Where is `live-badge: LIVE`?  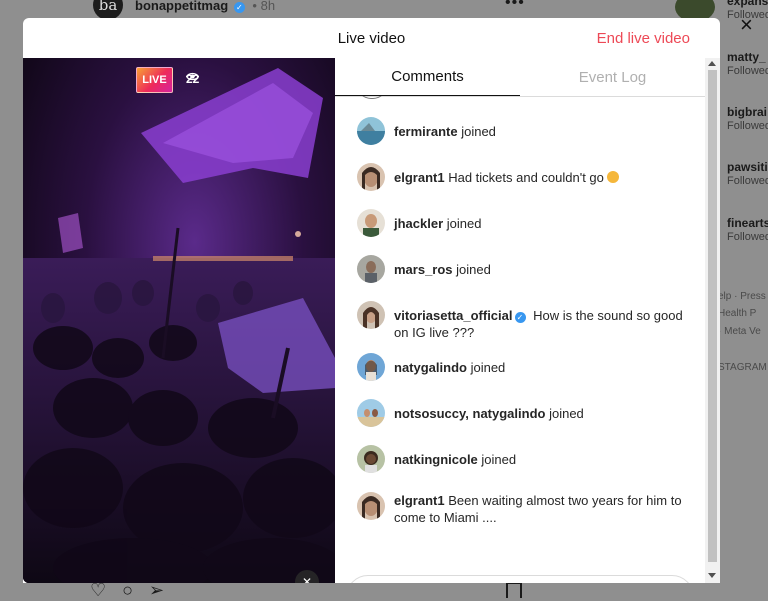
live-badge: LIVE is located at coordinates (154, 80).